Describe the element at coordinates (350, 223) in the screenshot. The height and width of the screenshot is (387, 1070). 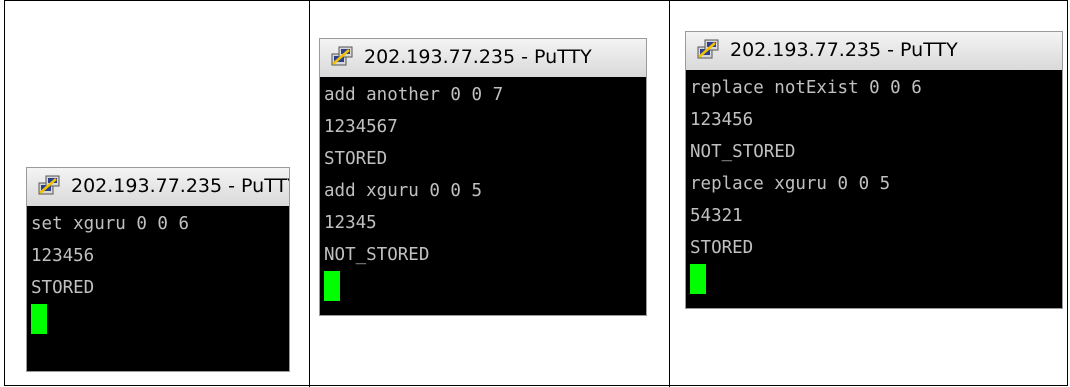
I see `terminal-line: 12345` at that location.